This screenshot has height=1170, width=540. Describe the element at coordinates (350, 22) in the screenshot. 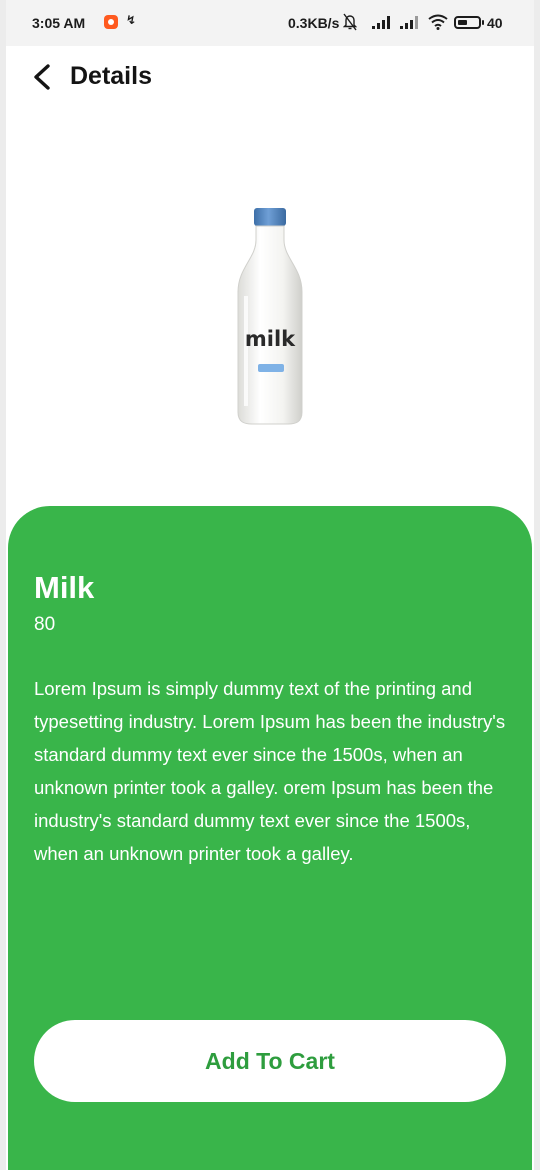

I see `bell-off-icon` at that location.